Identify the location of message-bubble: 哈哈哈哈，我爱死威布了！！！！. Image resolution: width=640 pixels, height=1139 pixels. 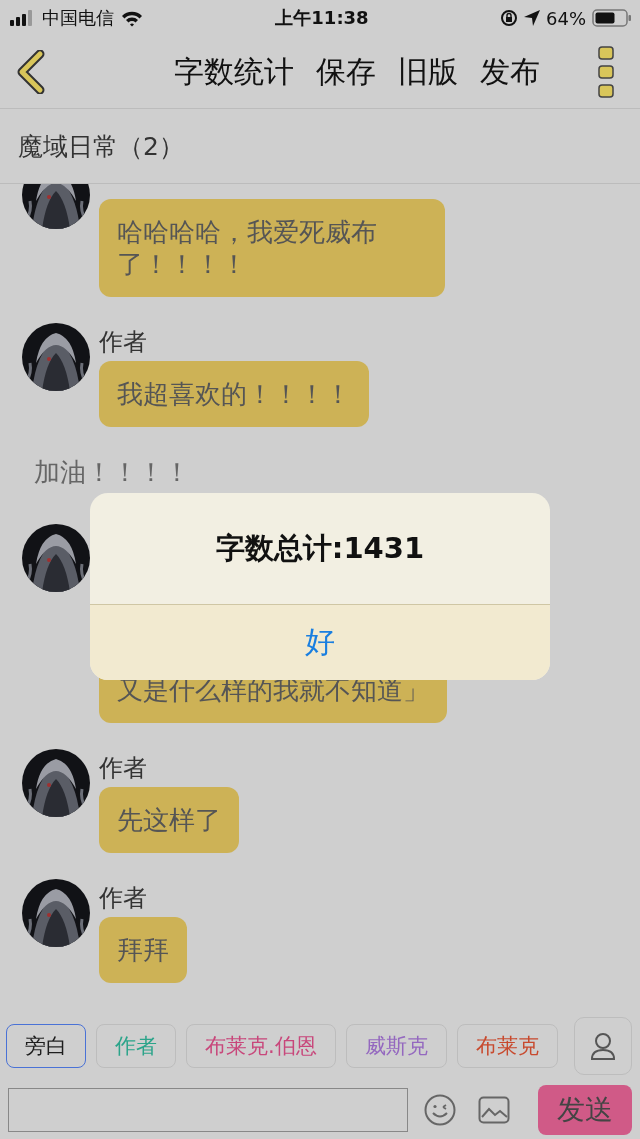
(272, 248).